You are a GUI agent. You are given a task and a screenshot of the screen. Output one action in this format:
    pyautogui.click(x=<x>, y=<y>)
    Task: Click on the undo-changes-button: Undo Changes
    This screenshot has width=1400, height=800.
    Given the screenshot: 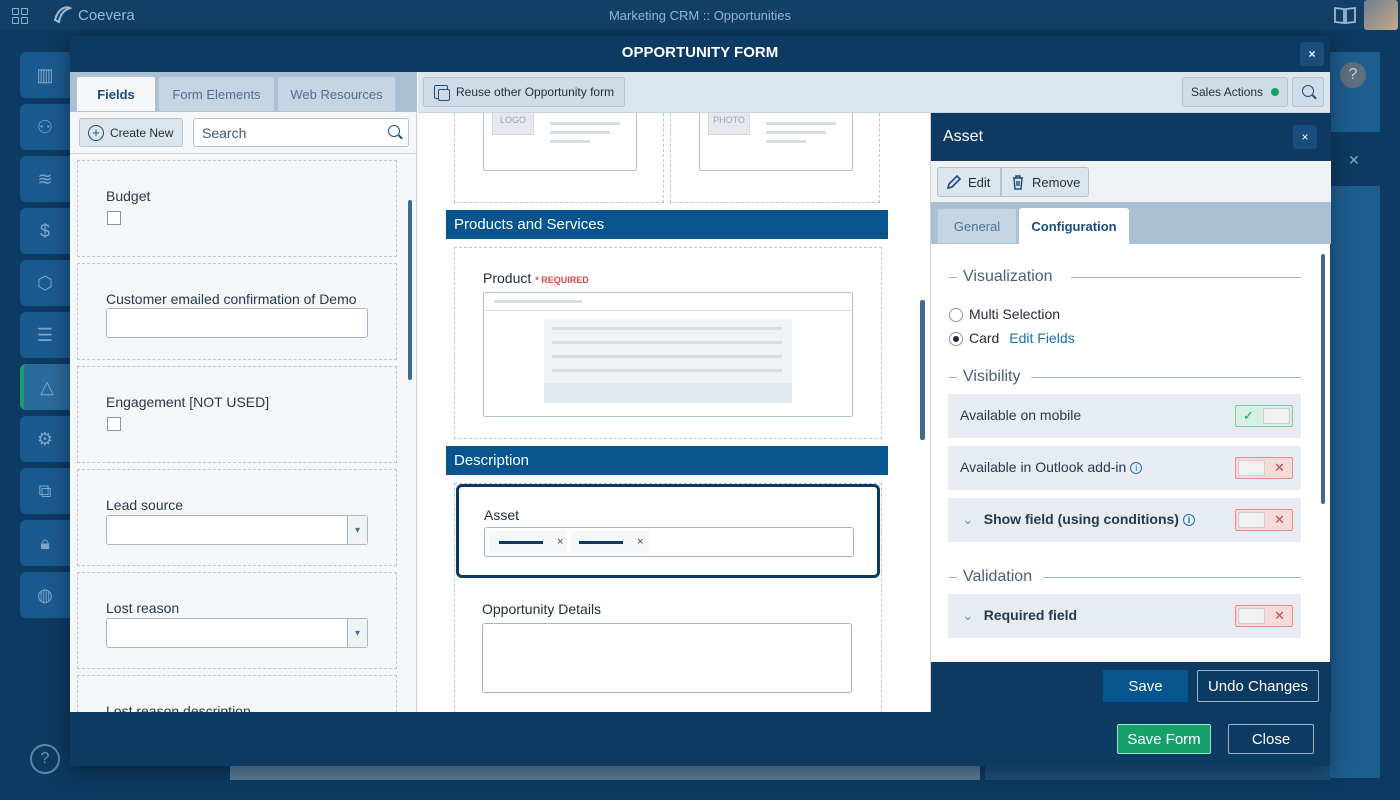 What is the action you would take?
    pyautogui.click(x=1258, y=686)
    